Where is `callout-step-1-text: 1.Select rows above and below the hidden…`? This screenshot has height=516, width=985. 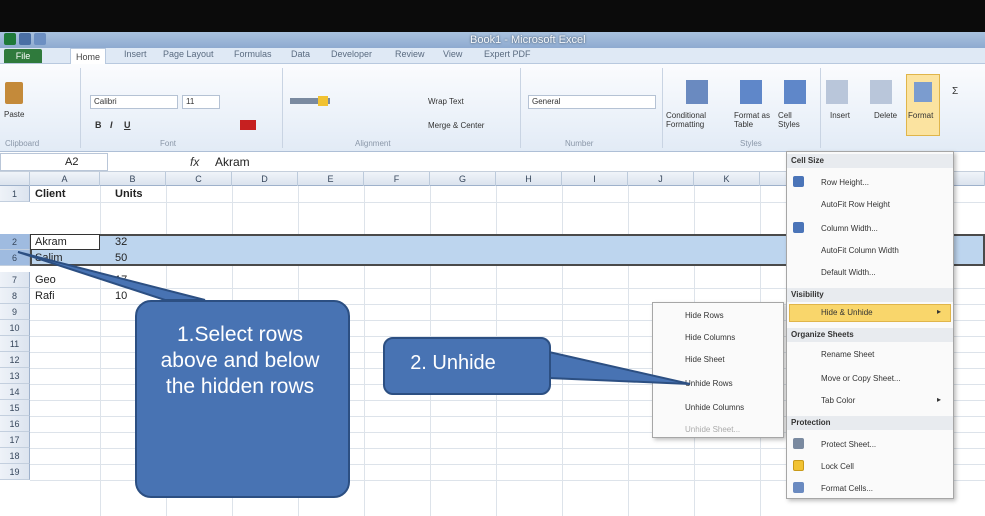
callout-step-1-text: 1.Select rows above and below the hidden… is located at coordinates (240, 360).